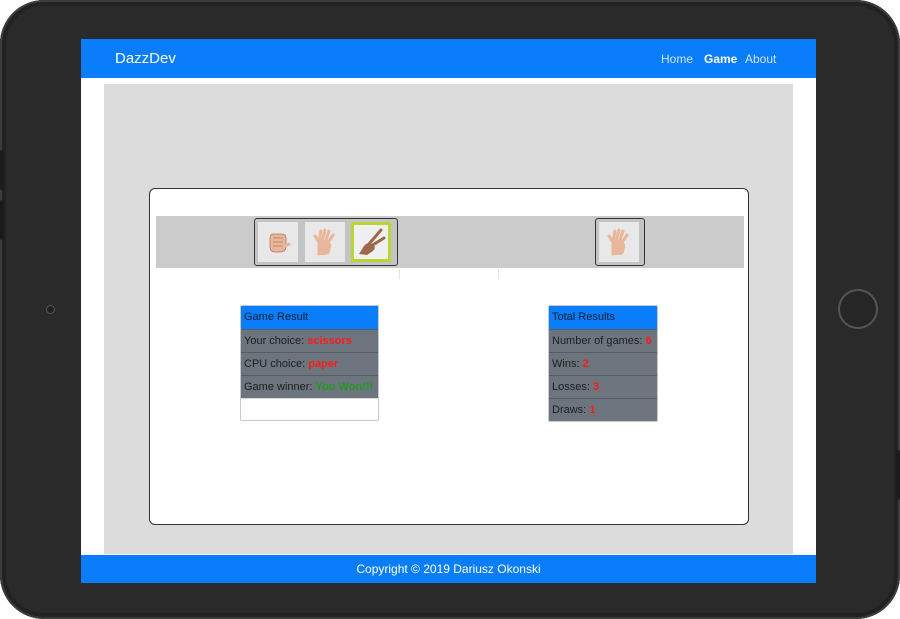 This screenshot has width=900, height=619. Describe the element at coordinates (309, 409) in the screenshot. I see `result-blank-row` at that location.